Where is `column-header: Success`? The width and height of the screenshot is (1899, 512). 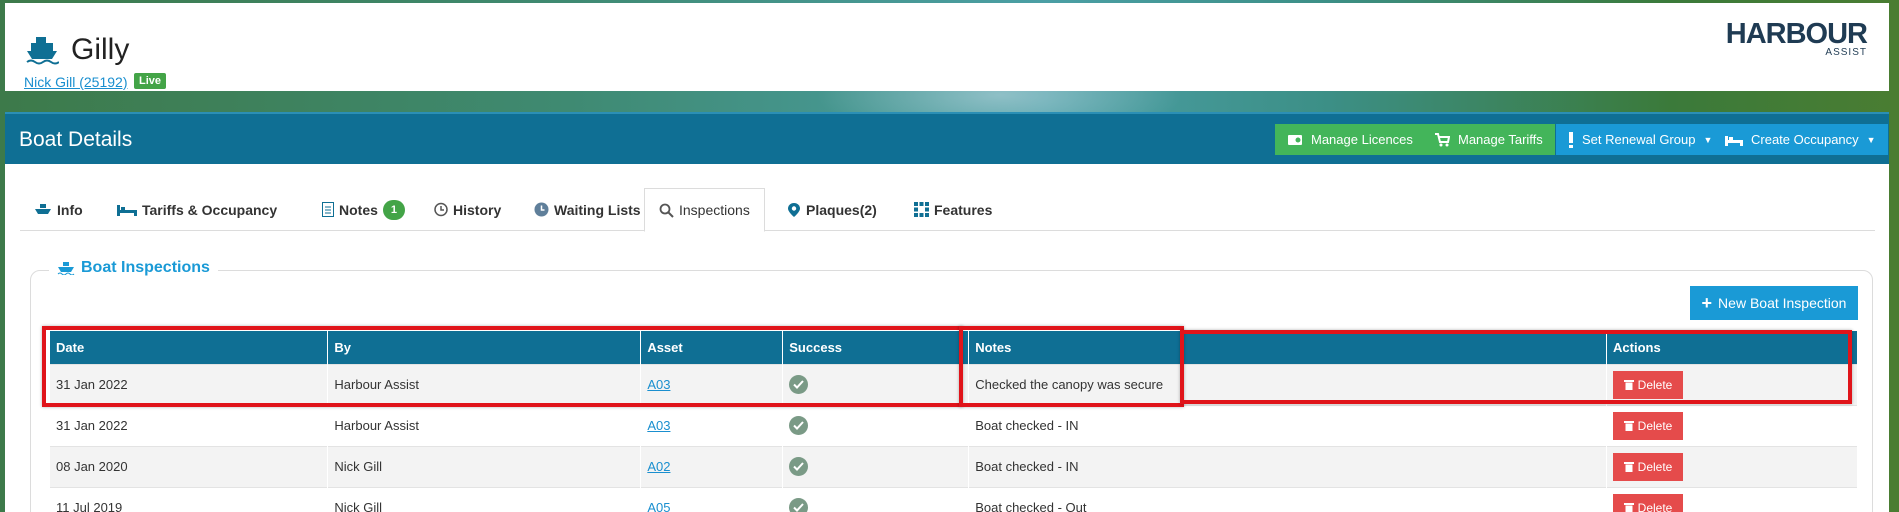 column-header: Success is located at coordinates (876, 347).